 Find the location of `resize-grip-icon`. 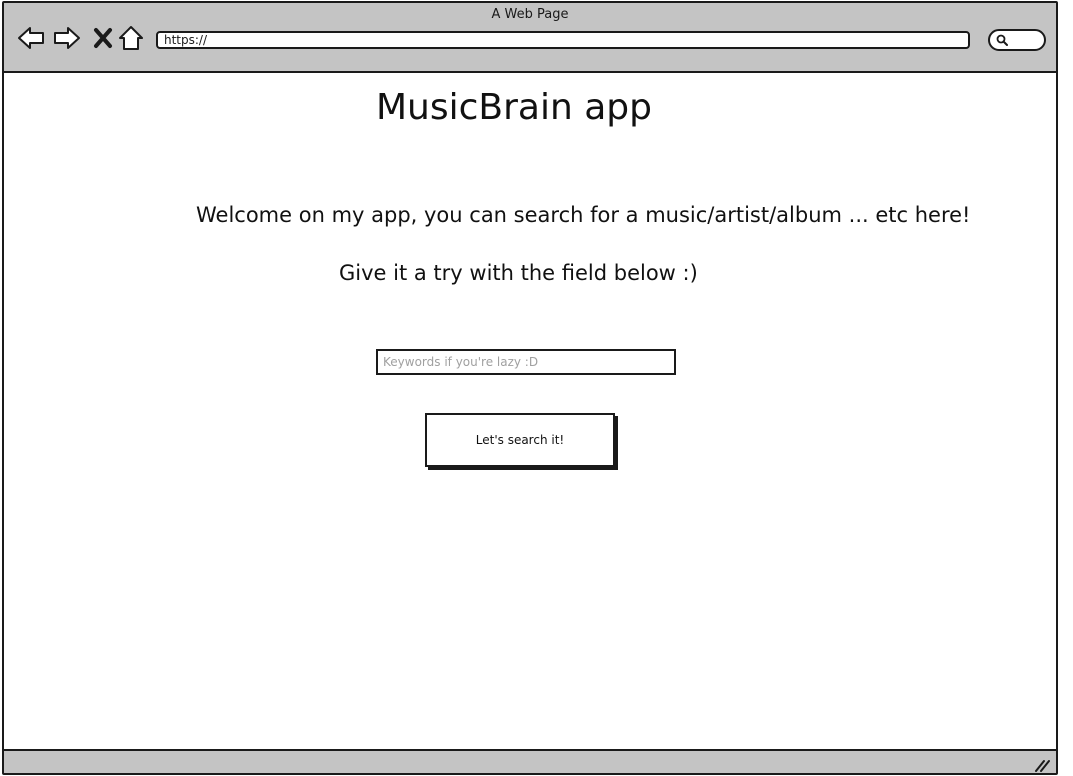

resize-grip-icon is located at coordinates (1041, 765).